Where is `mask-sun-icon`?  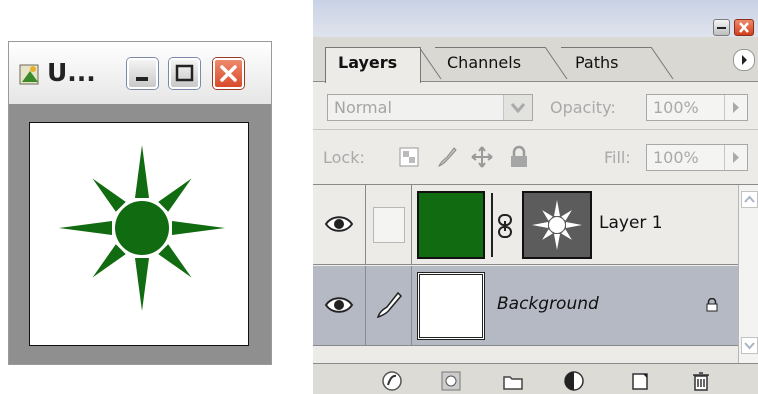
mask-sun-icon is located at coordinates (557, 225).